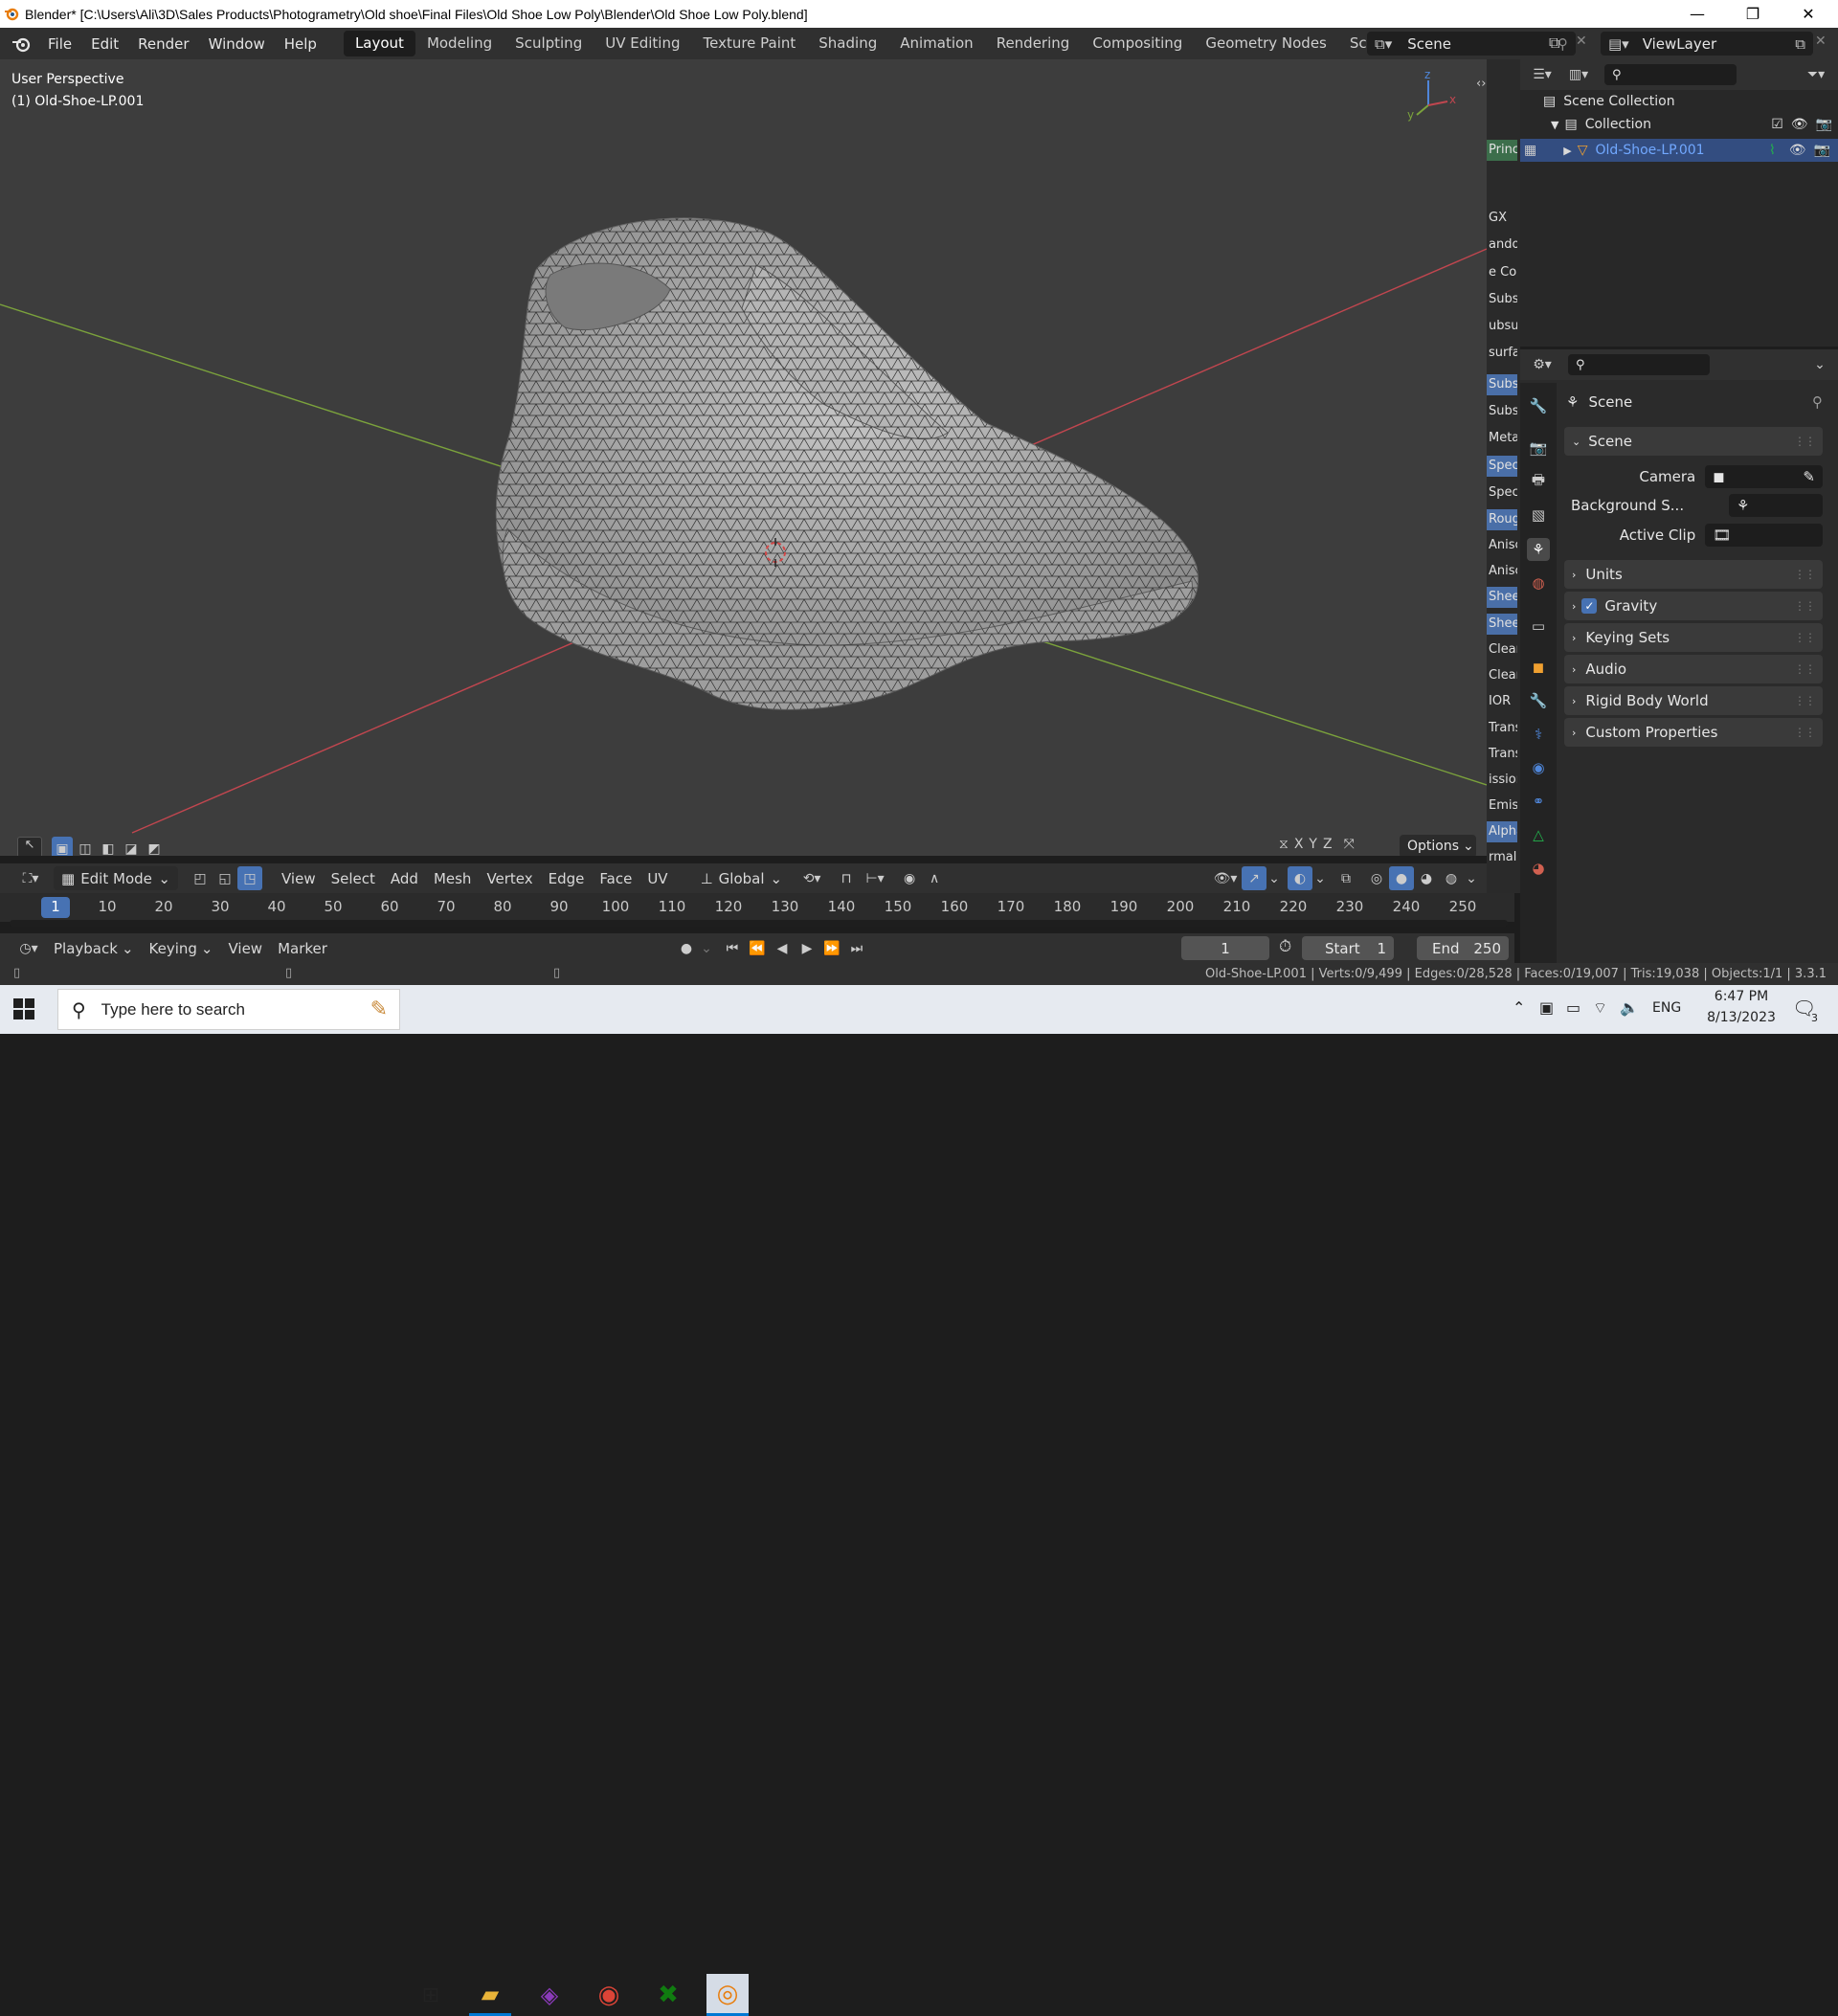 The height and width of the screenshot is (2016, 1838). What do you see at coordinates (404, 878) in the screenshot?
I see `menu-add: Add` at bounding box center [404, 878].